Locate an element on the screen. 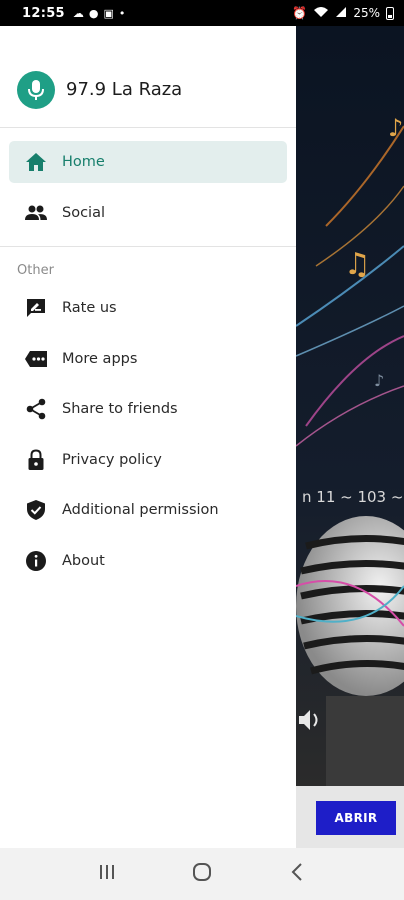  shield-check-icon is located at coordinates (36, 510).